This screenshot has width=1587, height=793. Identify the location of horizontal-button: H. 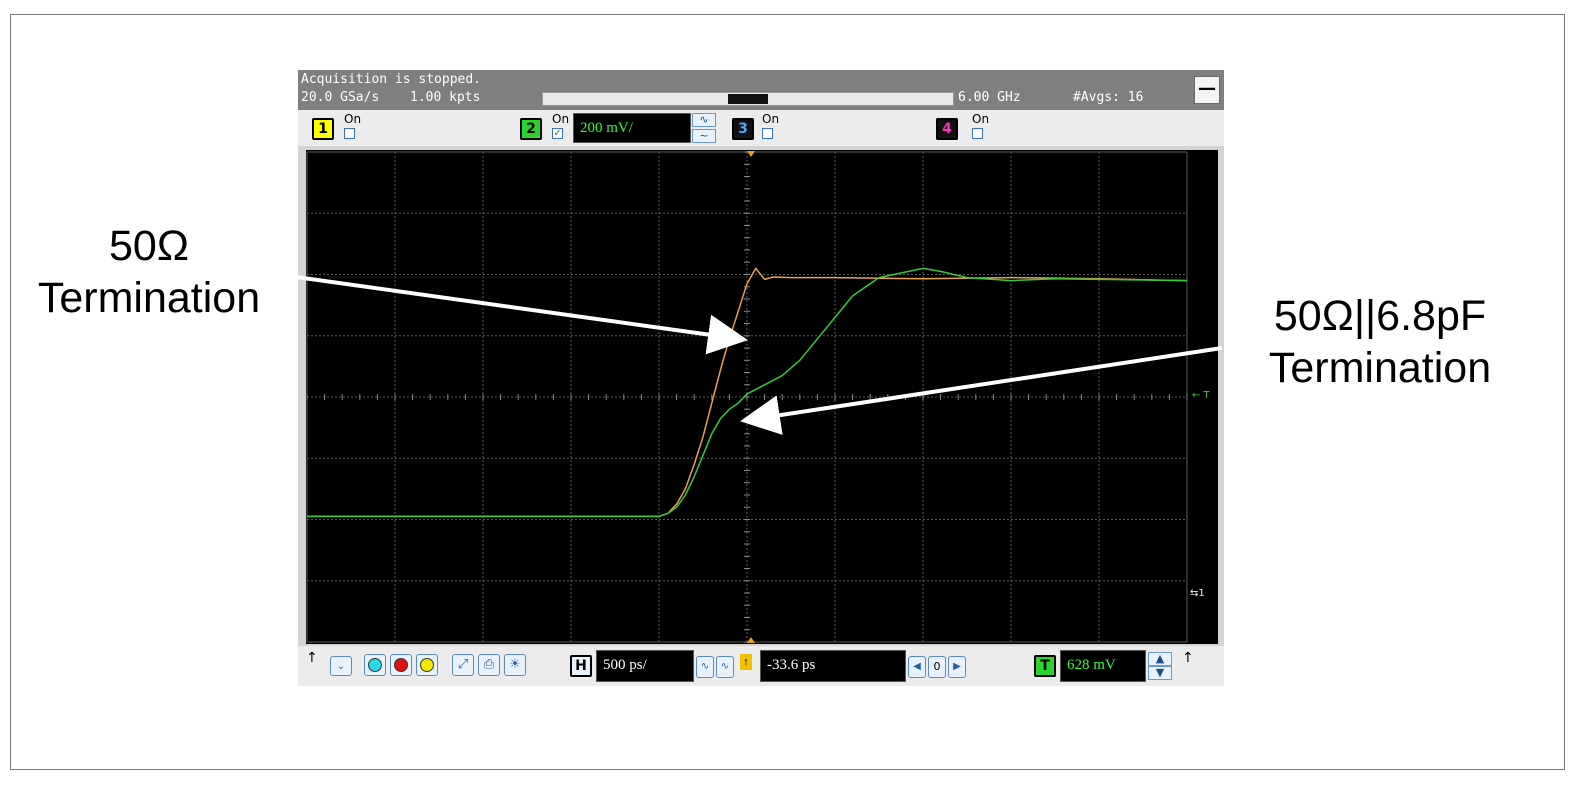
(581, 666).